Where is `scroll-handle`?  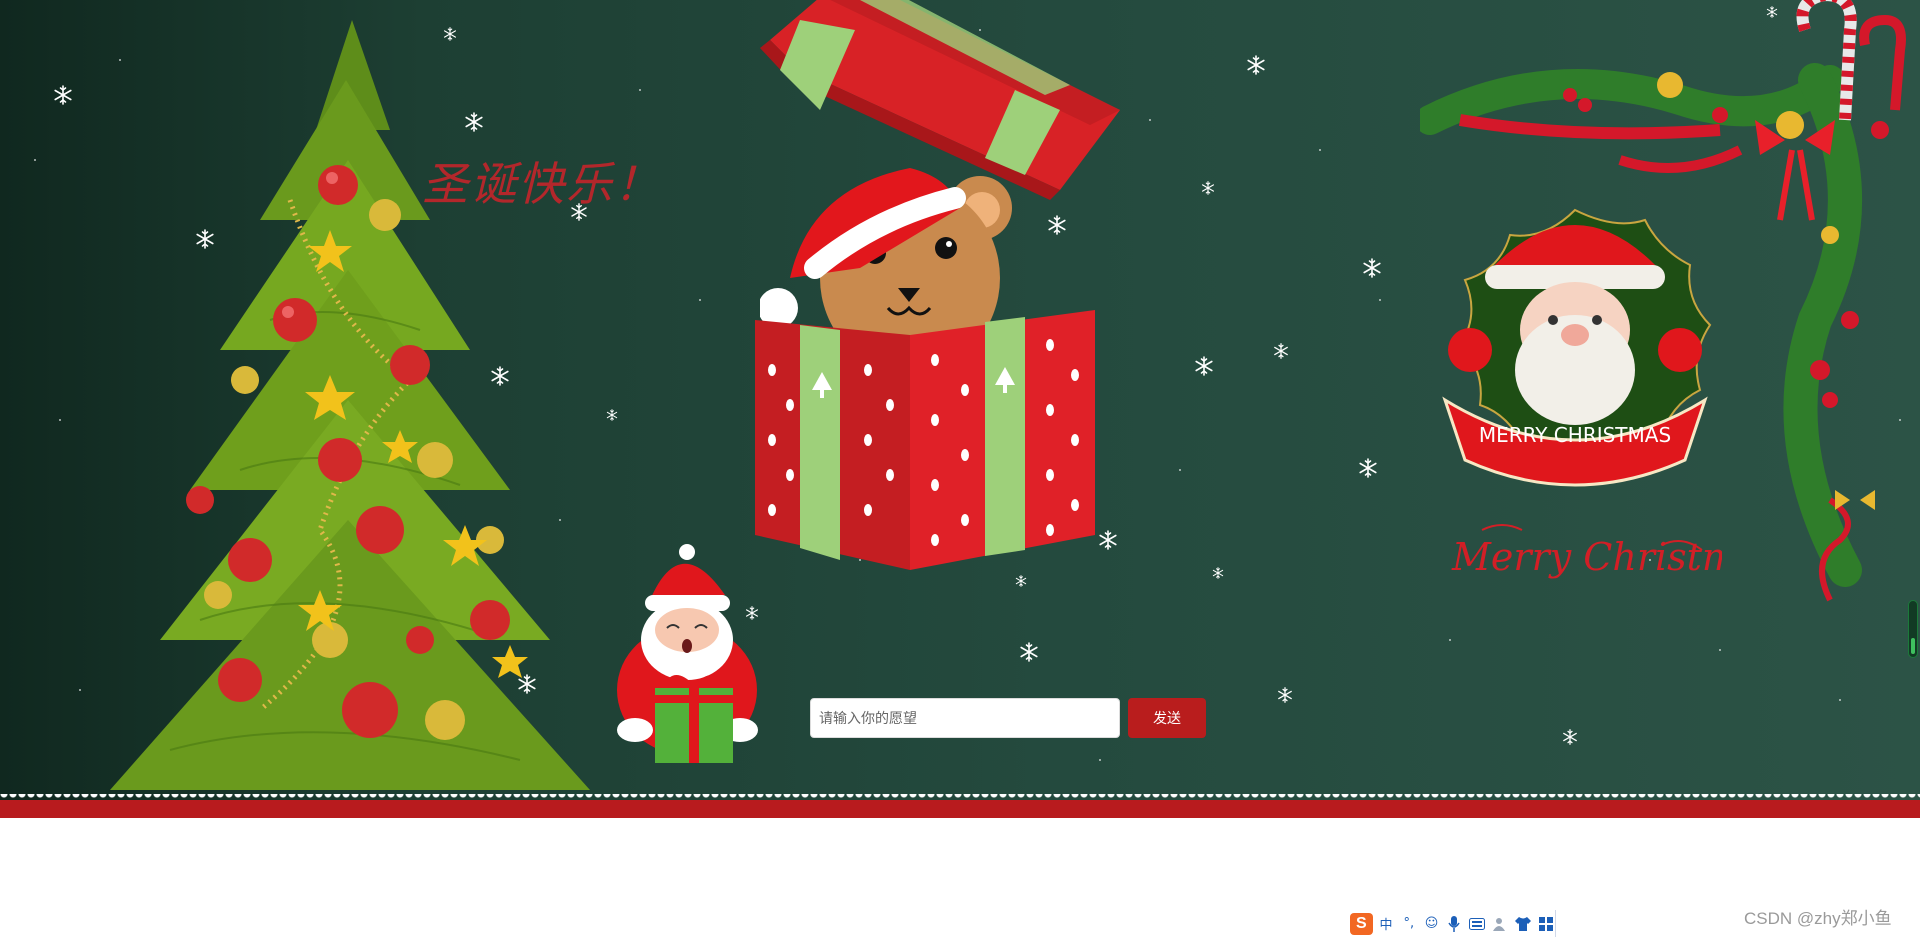 scroll-handle is located at coordinates (1913, 629).